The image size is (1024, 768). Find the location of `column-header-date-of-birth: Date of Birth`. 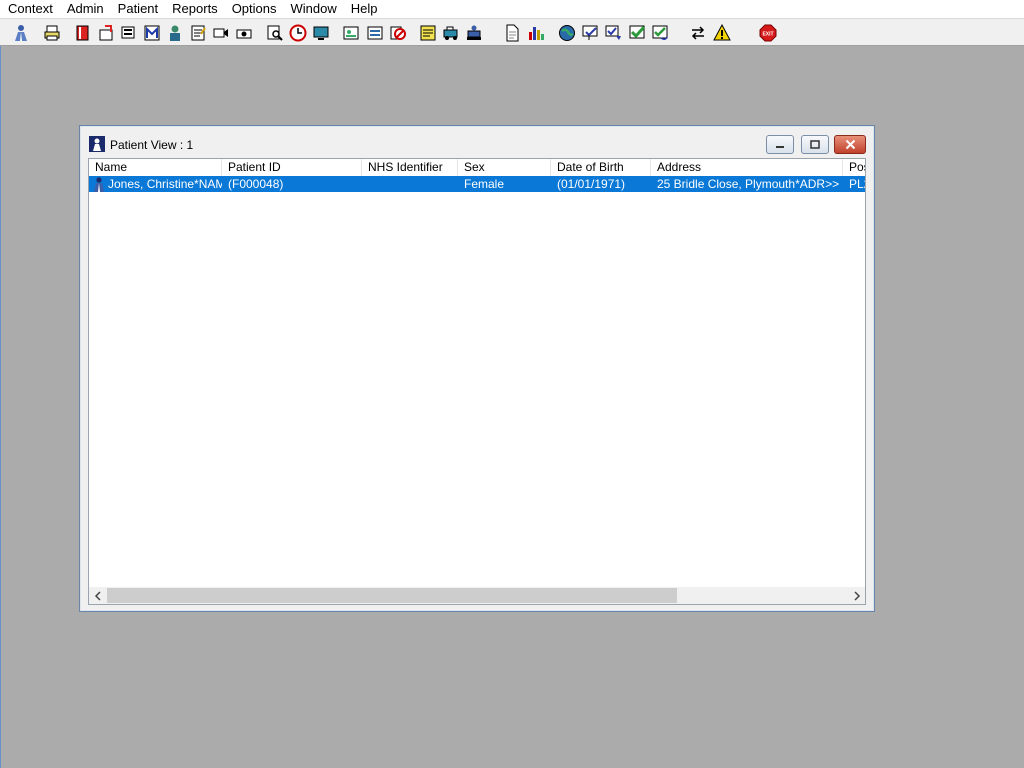

column-header-date-of-birth: Date of Birth is located at coordinates (601, 167).